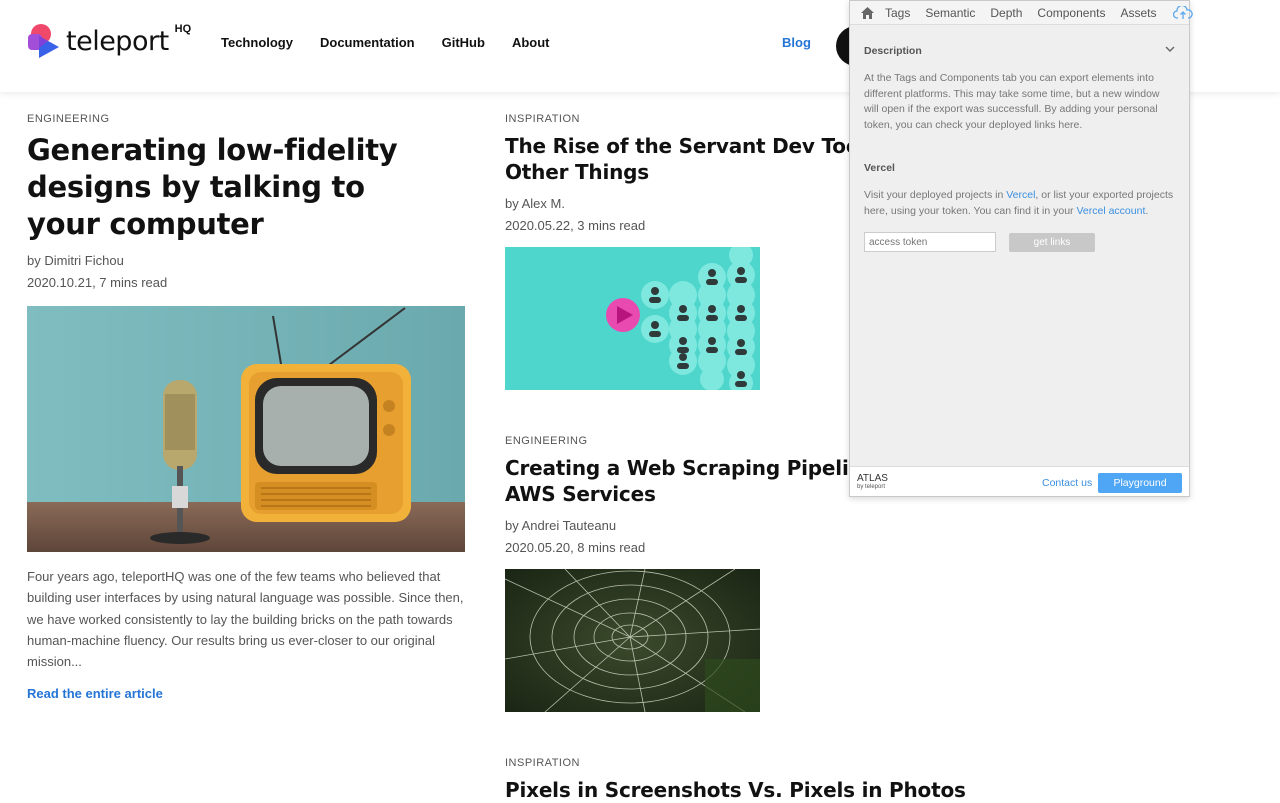  Describe the element at coordinates (1147, 210) in the screenshot. I see `vercel-text-part: .` at that location.